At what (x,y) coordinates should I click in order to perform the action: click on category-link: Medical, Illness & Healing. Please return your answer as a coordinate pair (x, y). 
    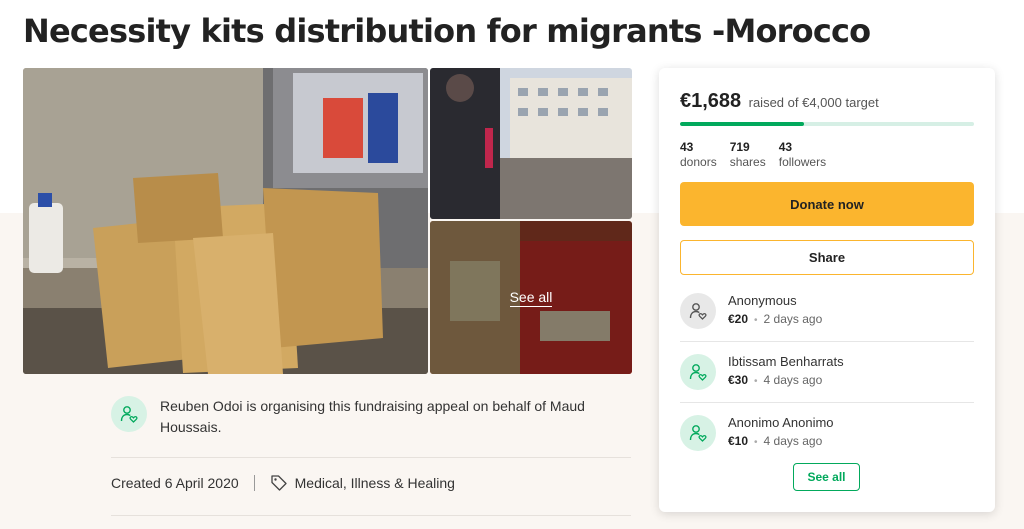
    Looking at the image, I should click on (375, 483).